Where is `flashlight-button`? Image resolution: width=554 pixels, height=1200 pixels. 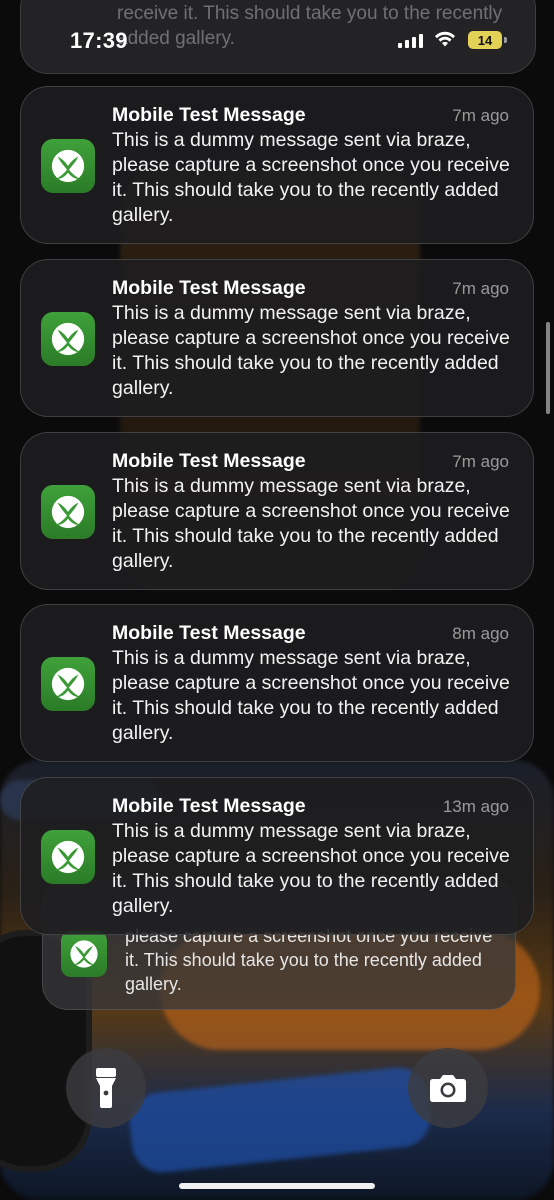 flashlight-button is located at coordinates (106, 1088).